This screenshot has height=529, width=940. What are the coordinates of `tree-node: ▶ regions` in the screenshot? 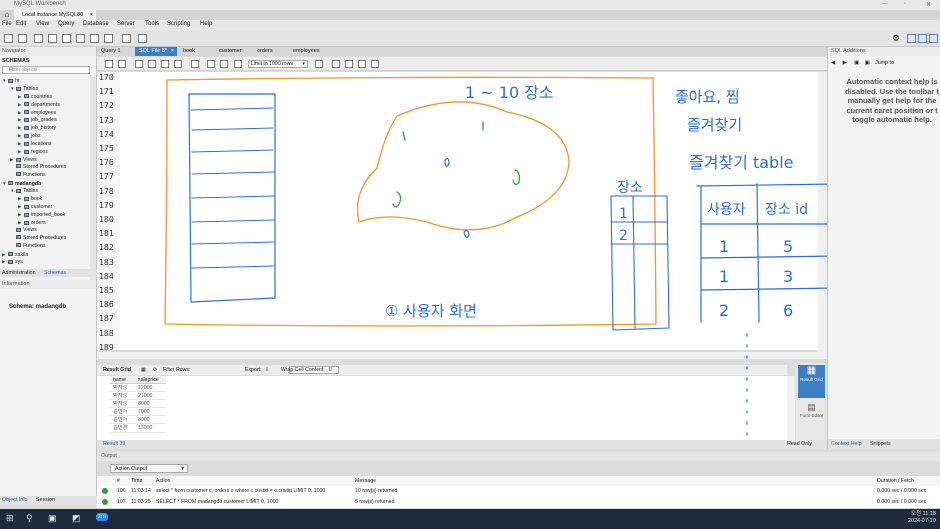 It's located at (45, 152).